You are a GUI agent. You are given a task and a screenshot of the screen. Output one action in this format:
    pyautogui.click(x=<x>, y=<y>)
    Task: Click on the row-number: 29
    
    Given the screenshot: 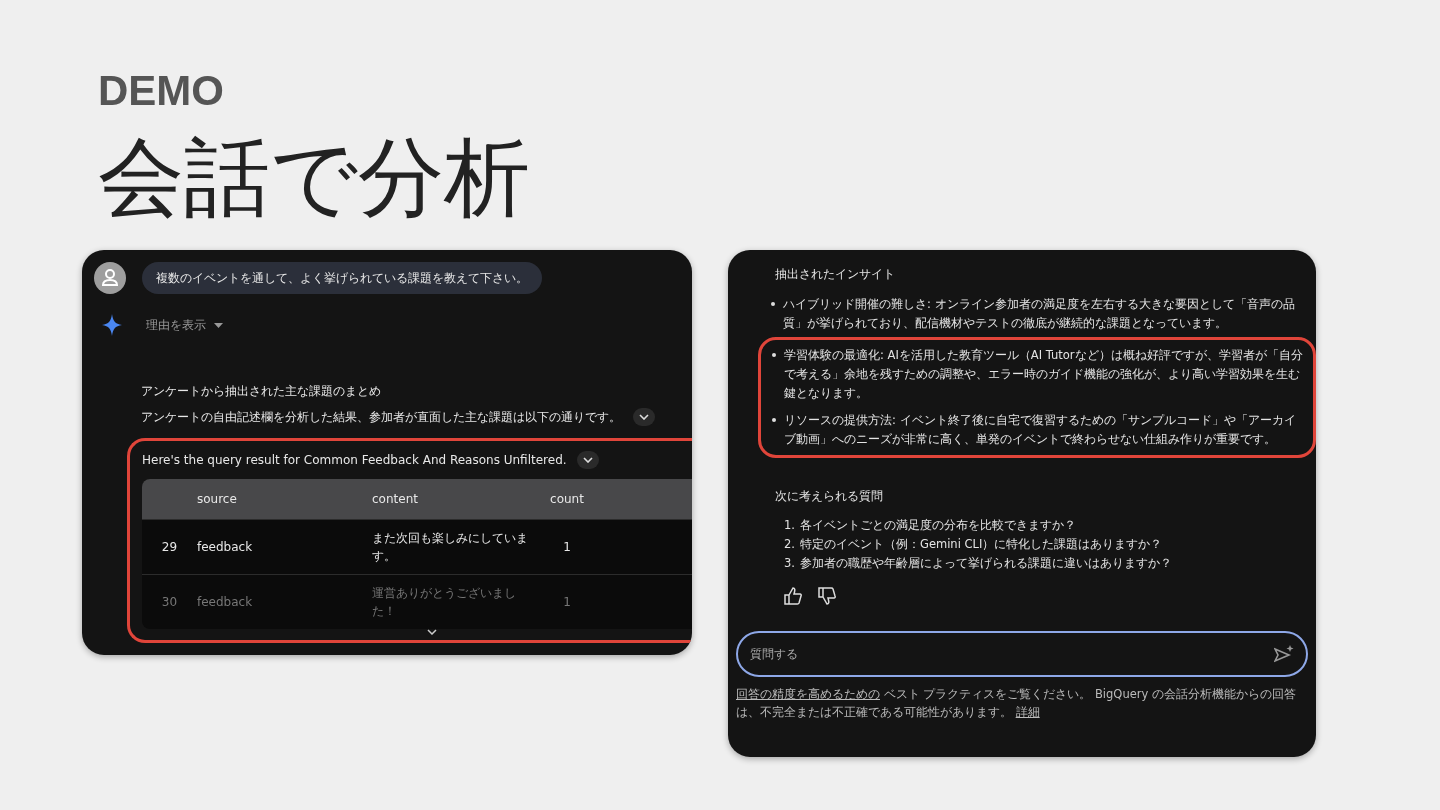 What is the action you would take?
    pyautogui.click(x=169, y=547)
    